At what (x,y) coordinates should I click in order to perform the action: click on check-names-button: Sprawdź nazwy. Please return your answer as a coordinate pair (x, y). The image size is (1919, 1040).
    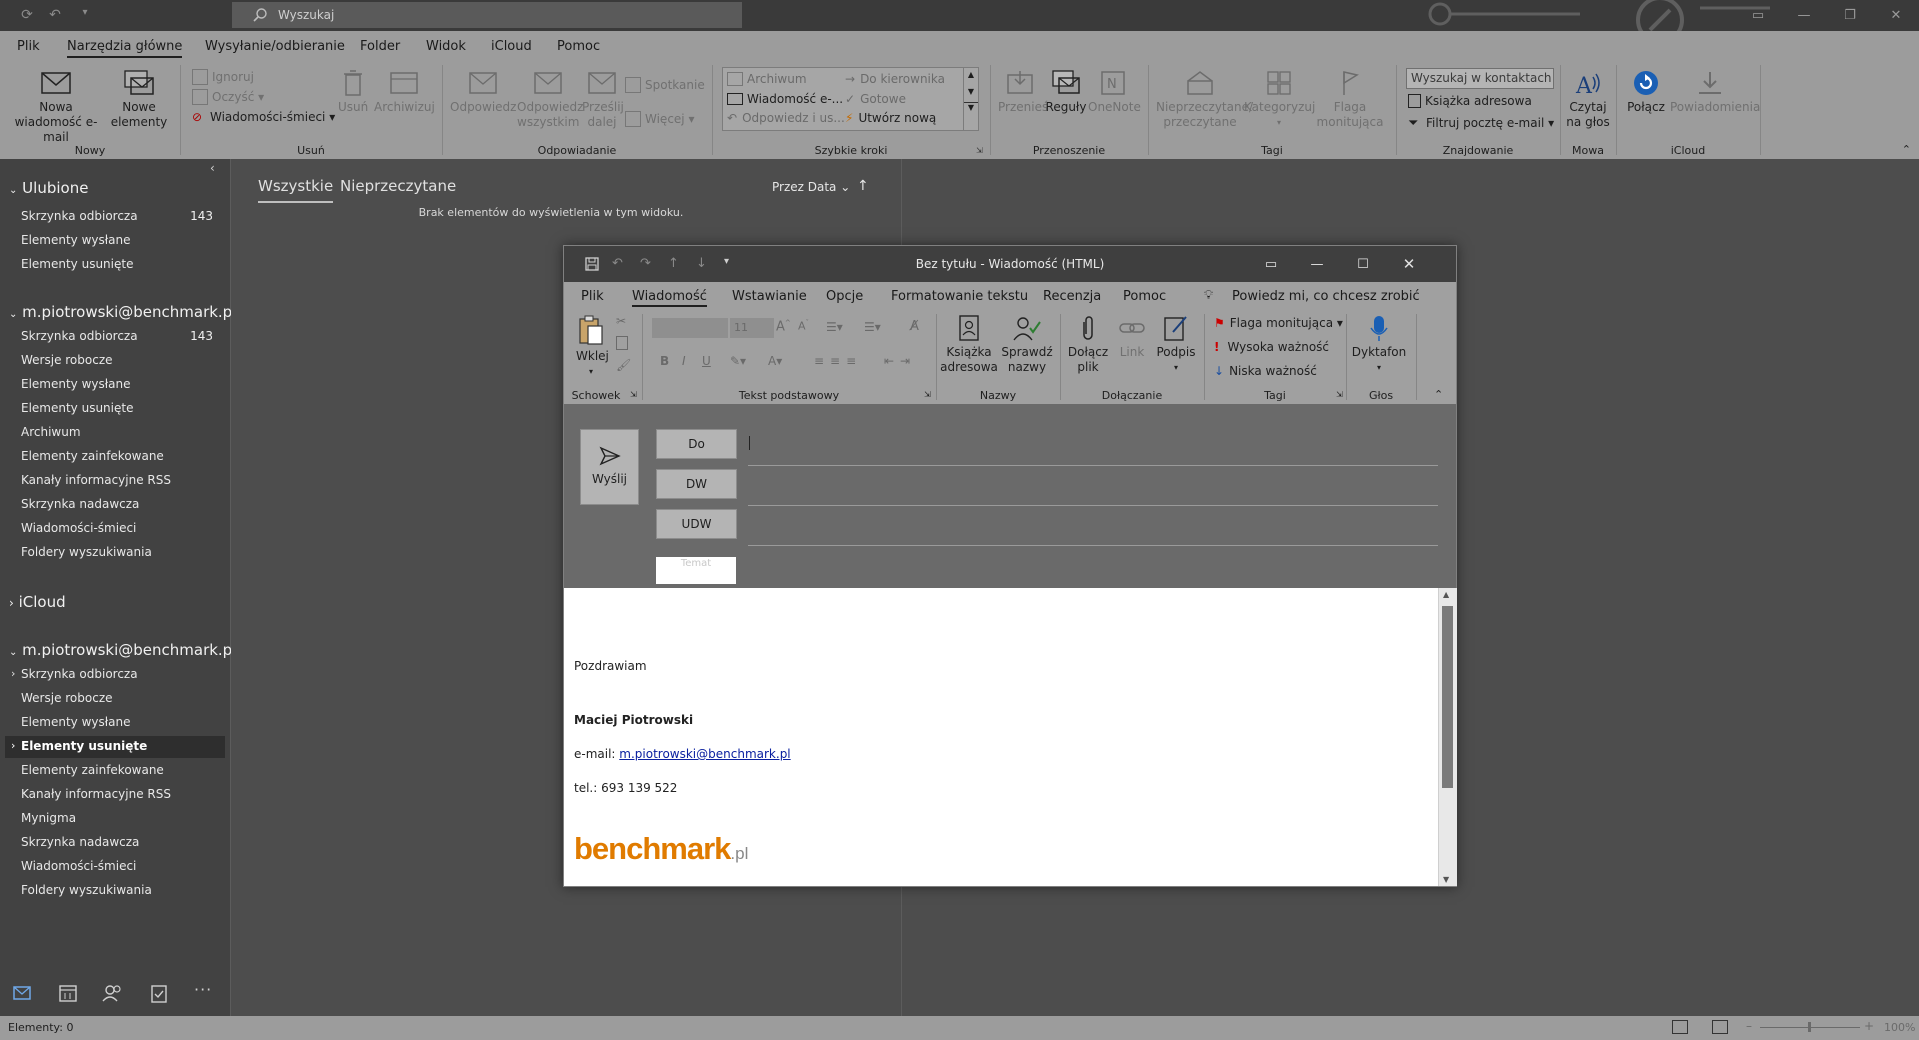
    Looking at the image, I should click on (1027, 344).